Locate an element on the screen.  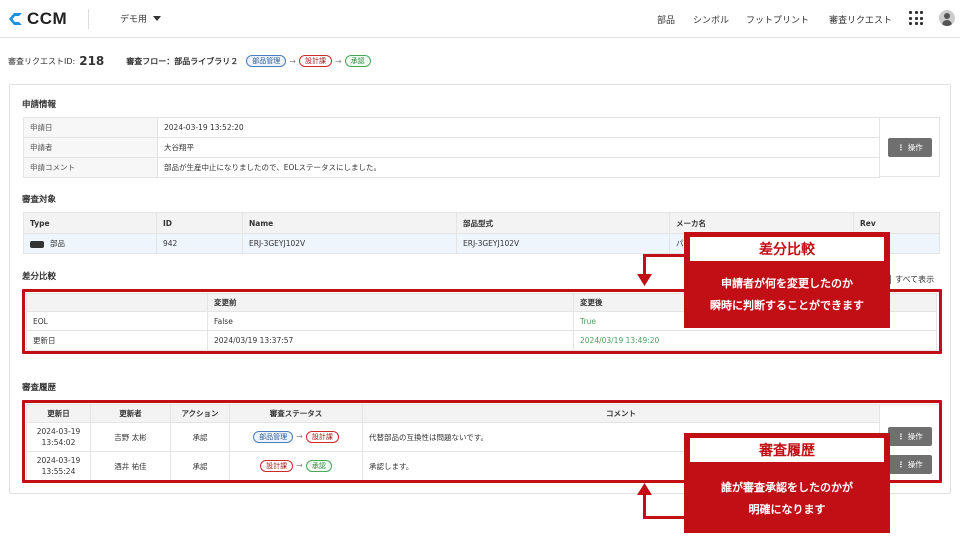
diff-callout: 差分比較 申請者が何を変更したのか 瞬時に判断することができます is located at coordinates (787, 280).